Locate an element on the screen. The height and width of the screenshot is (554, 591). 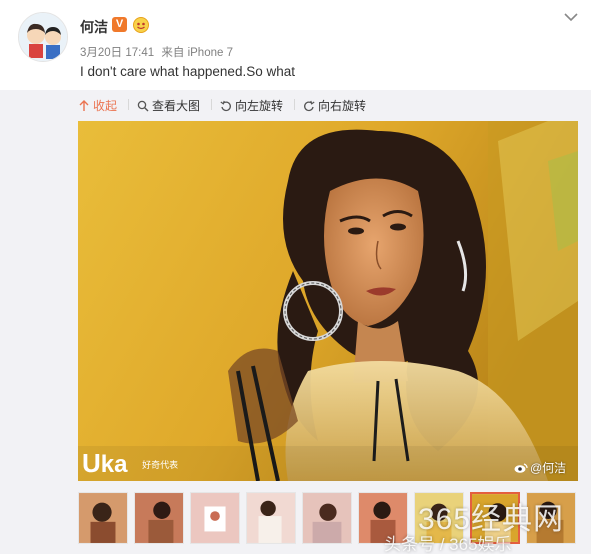
magazine-logo-mark: U is located at coordinates (91, 463).